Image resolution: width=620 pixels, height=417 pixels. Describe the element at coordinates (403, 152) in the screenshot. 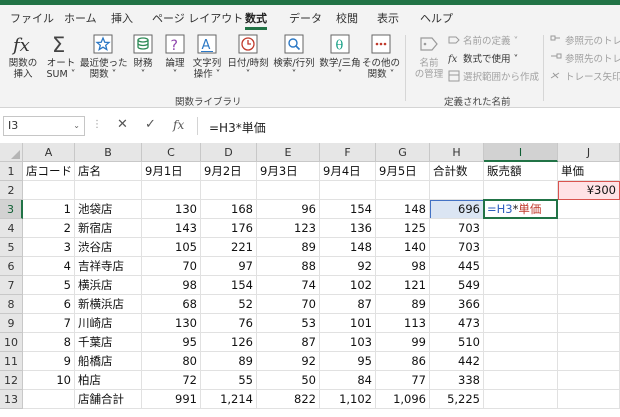

I see `column-header-g: G` at that location.